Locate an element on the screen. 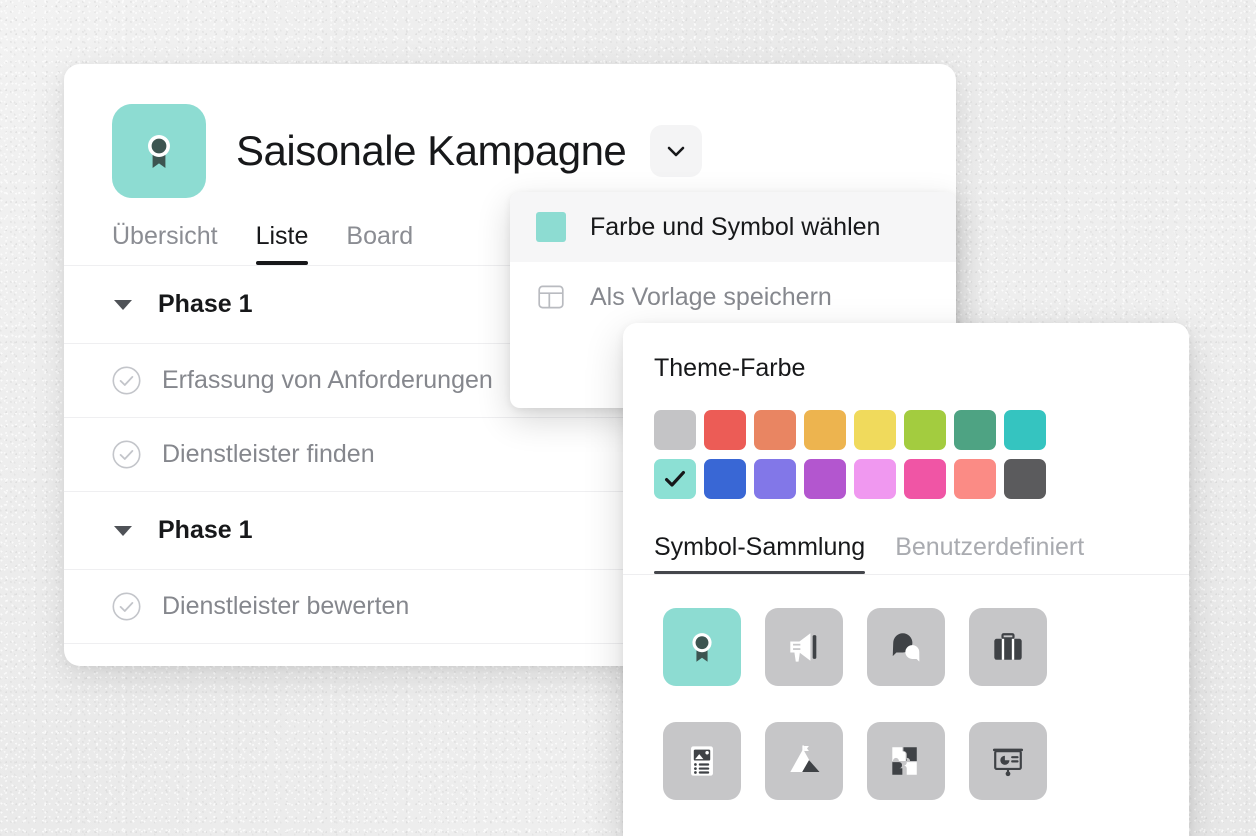 This screenshot has width=1256, height=836. presentation-board-icon is located at coordinates (1008, 762).